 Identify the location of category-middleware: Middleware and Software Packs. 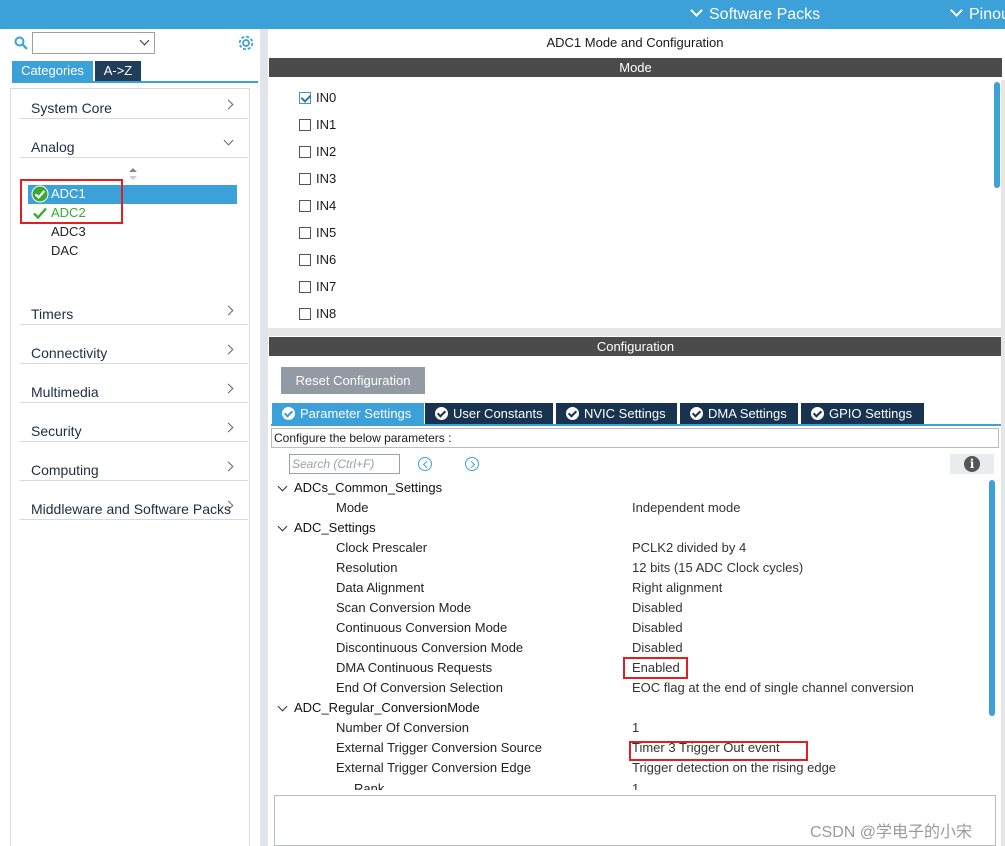
(134, 504).